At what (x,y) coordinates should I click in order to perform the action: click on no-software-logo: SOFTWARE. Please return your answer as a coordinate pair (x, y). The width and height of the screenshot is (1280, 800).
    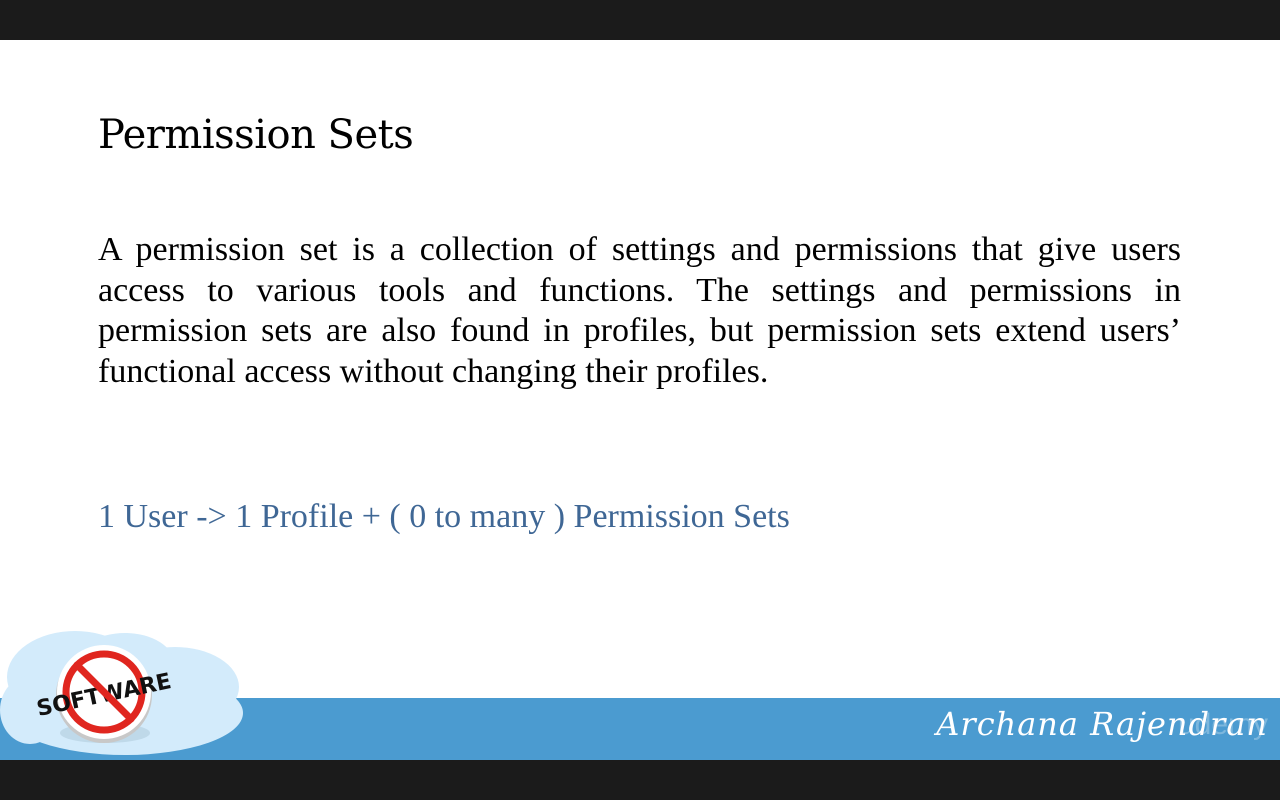
    Looking at the image, I should click on (121, 693).